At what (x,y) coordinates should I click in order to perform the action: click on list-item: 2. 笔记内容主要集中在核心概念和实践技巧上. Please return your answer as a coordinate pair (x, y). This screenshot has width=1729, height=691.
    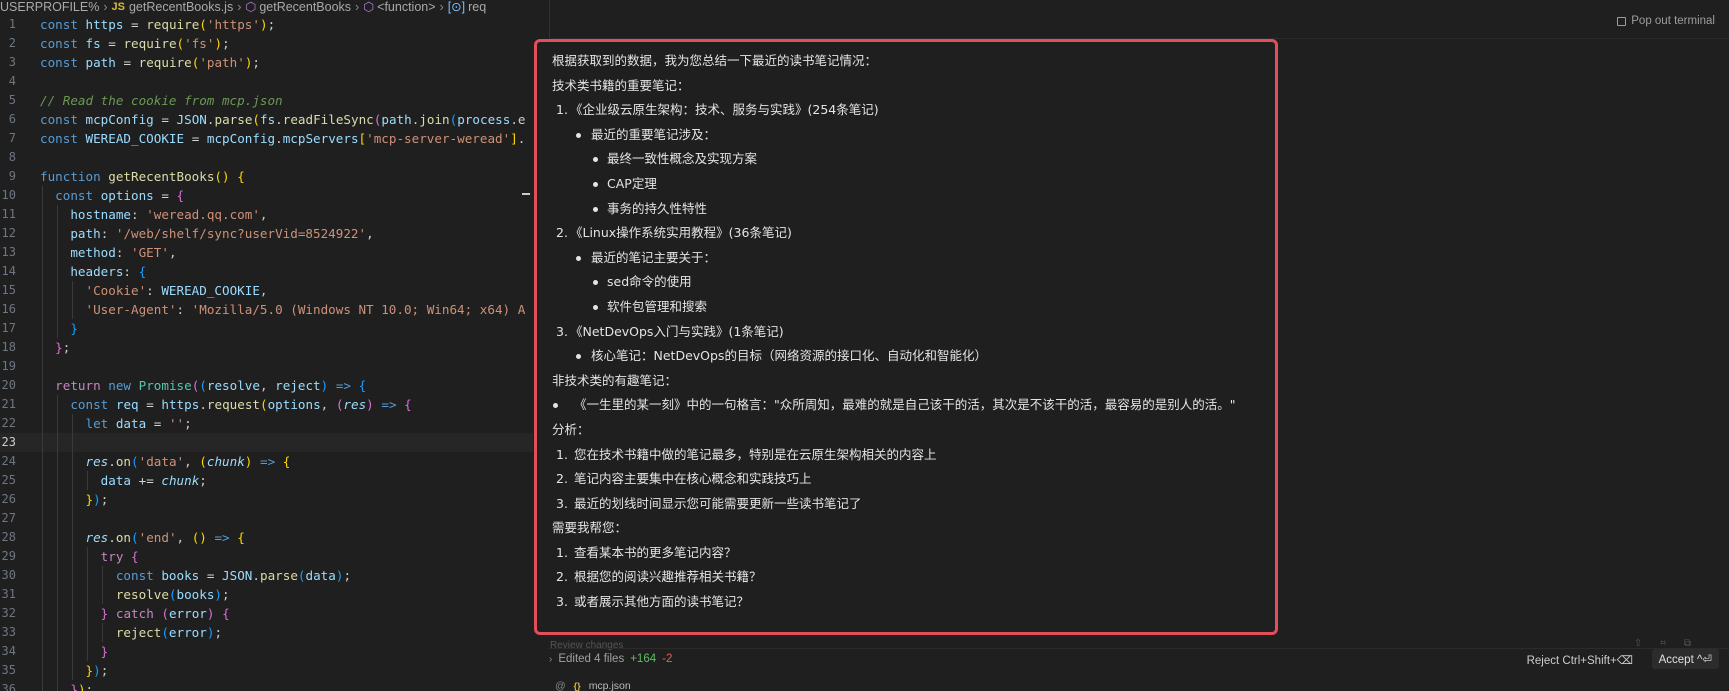
    Looking at the image, I should click on (684, 479).